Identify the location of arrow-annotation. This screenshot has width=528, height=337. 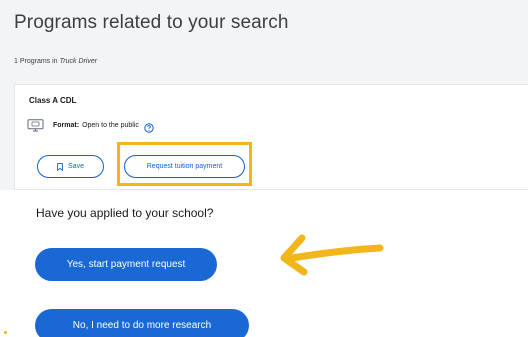
(332, 255).